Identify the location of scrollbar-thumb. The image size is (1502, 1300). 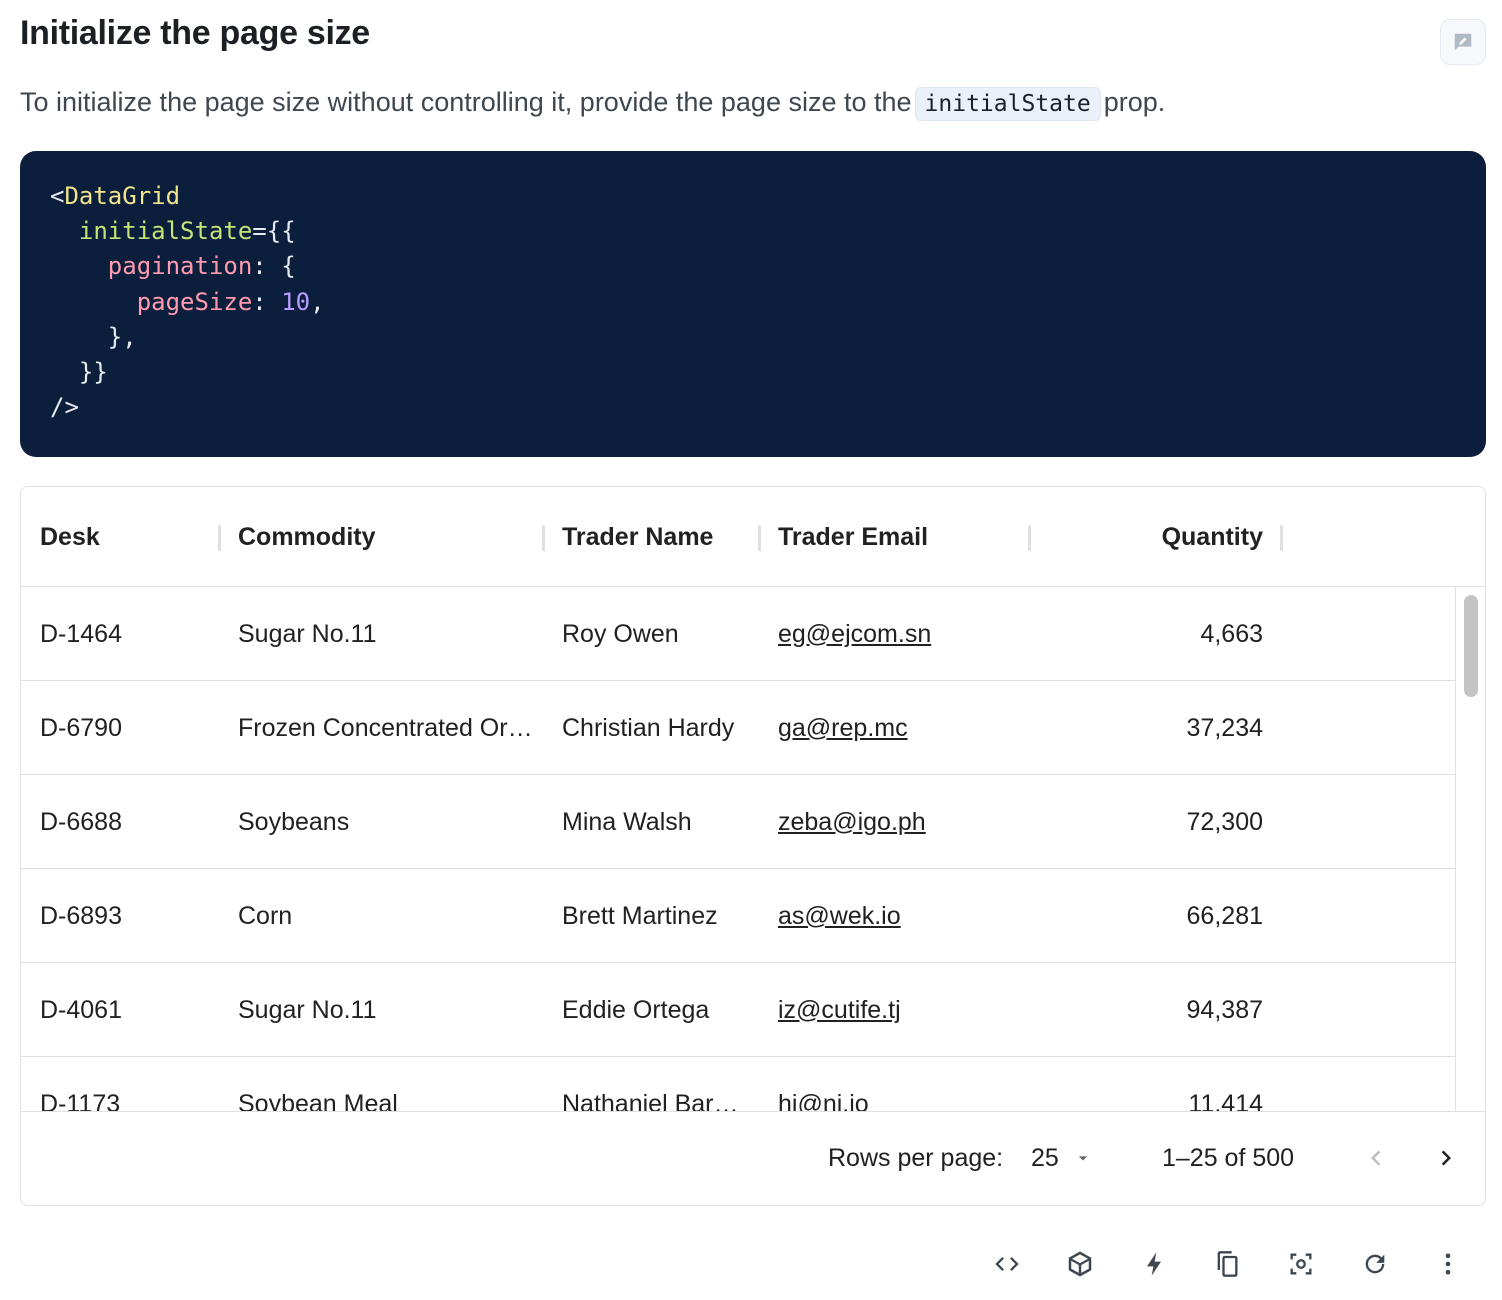
(1471, 646).